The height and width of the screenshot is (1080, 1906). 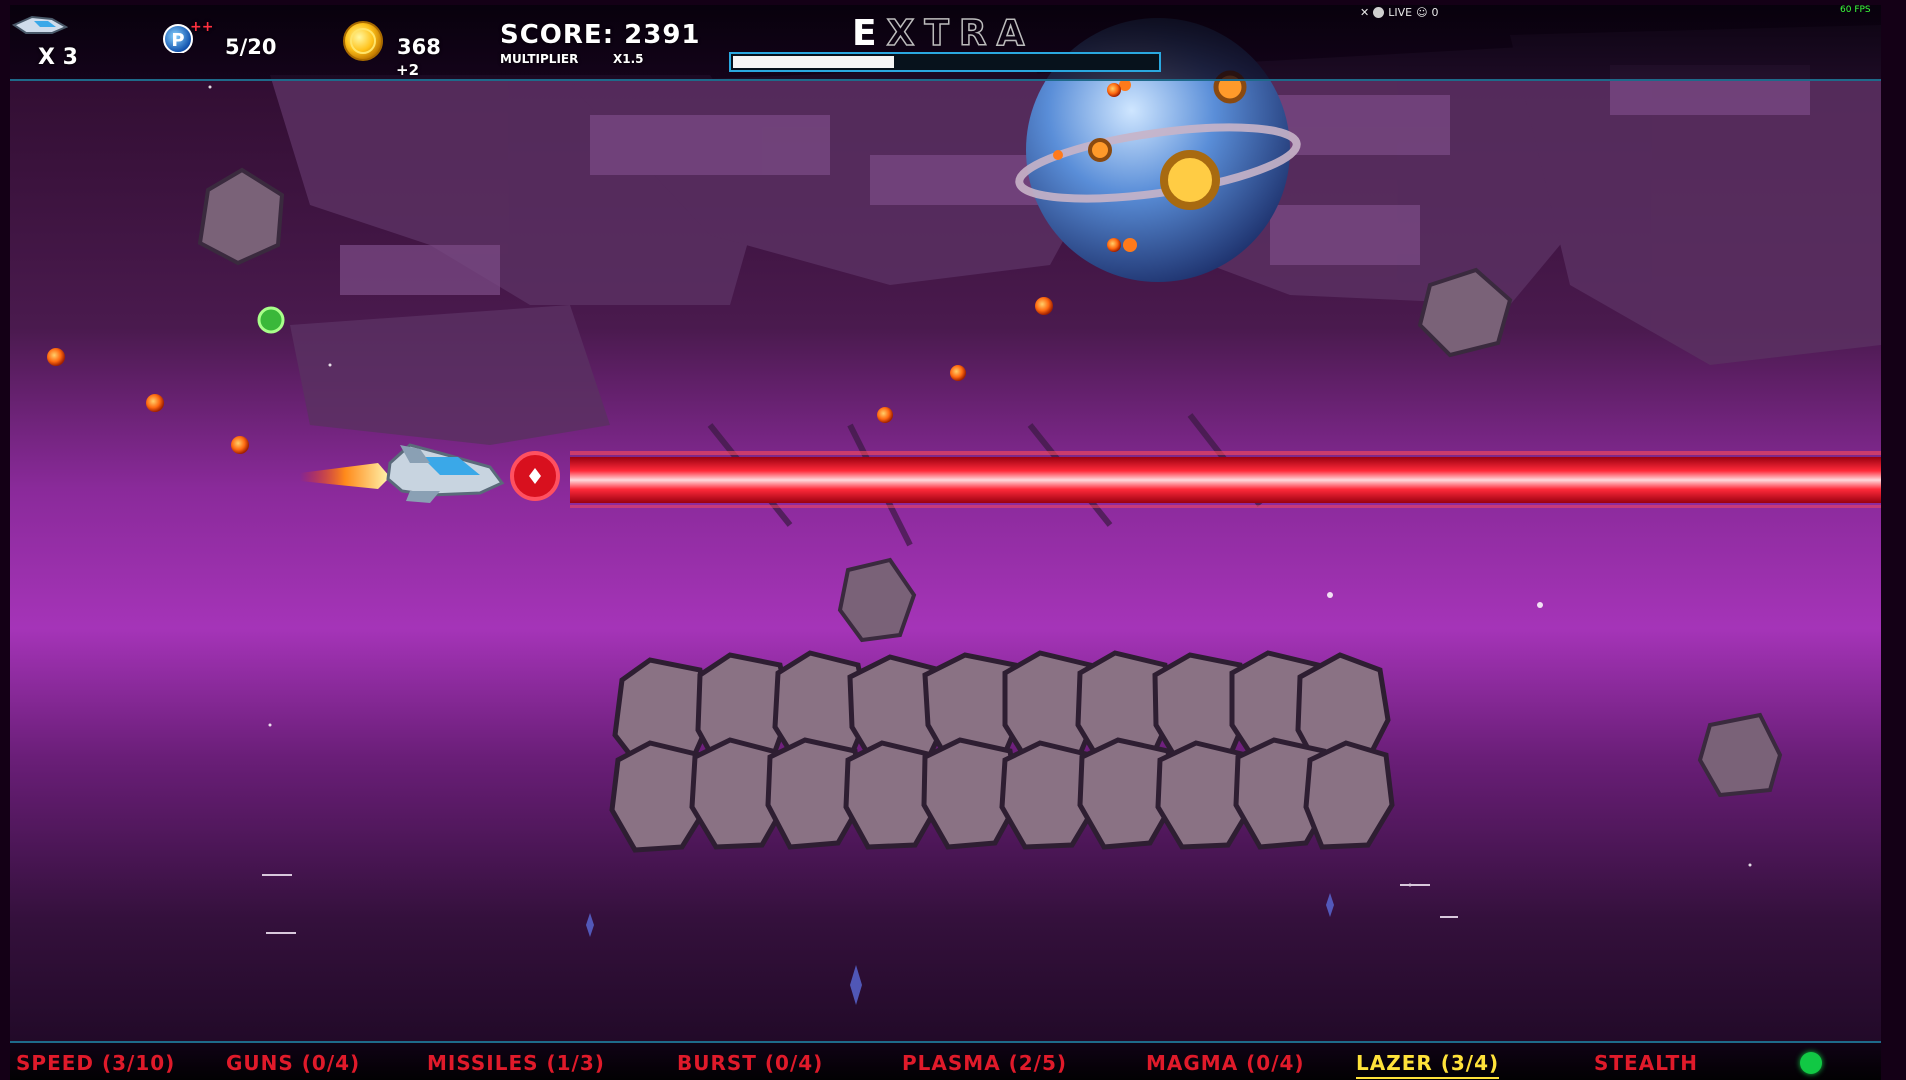 What do you see at coordinates (1225, 1063) in the screenshot?
I see `weapon-magma: MAGMA (0/4)` at bounding box center [1225, 1063].